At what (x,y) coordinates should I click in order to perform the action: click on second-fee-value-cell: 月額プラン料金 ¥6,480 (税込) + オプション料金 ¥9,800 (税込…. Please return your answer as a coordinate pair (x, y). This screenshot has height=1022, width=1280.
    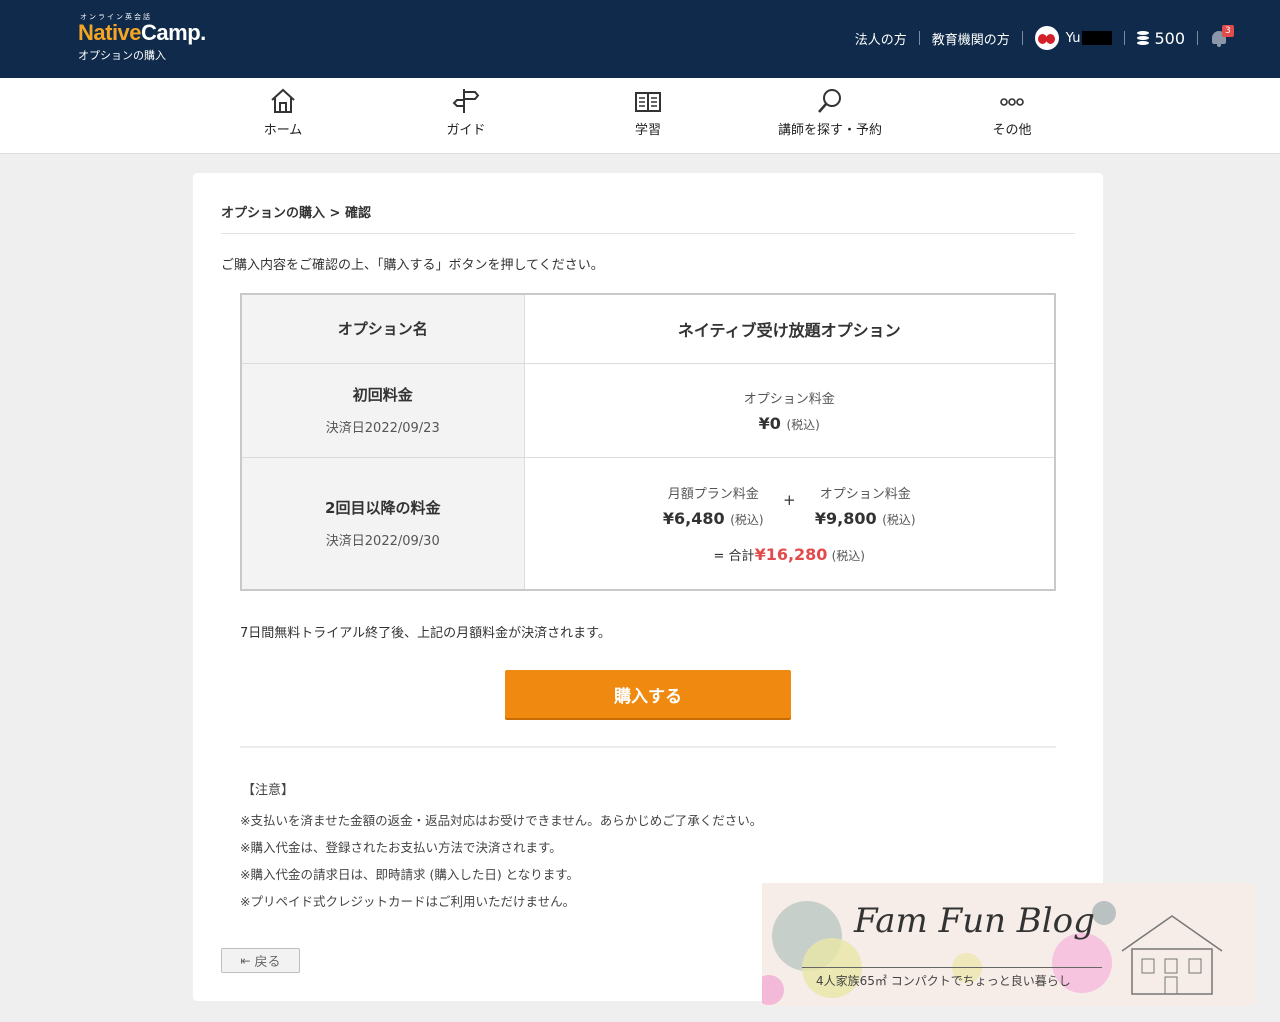
    Looking at the image, I should click on (789, 523).